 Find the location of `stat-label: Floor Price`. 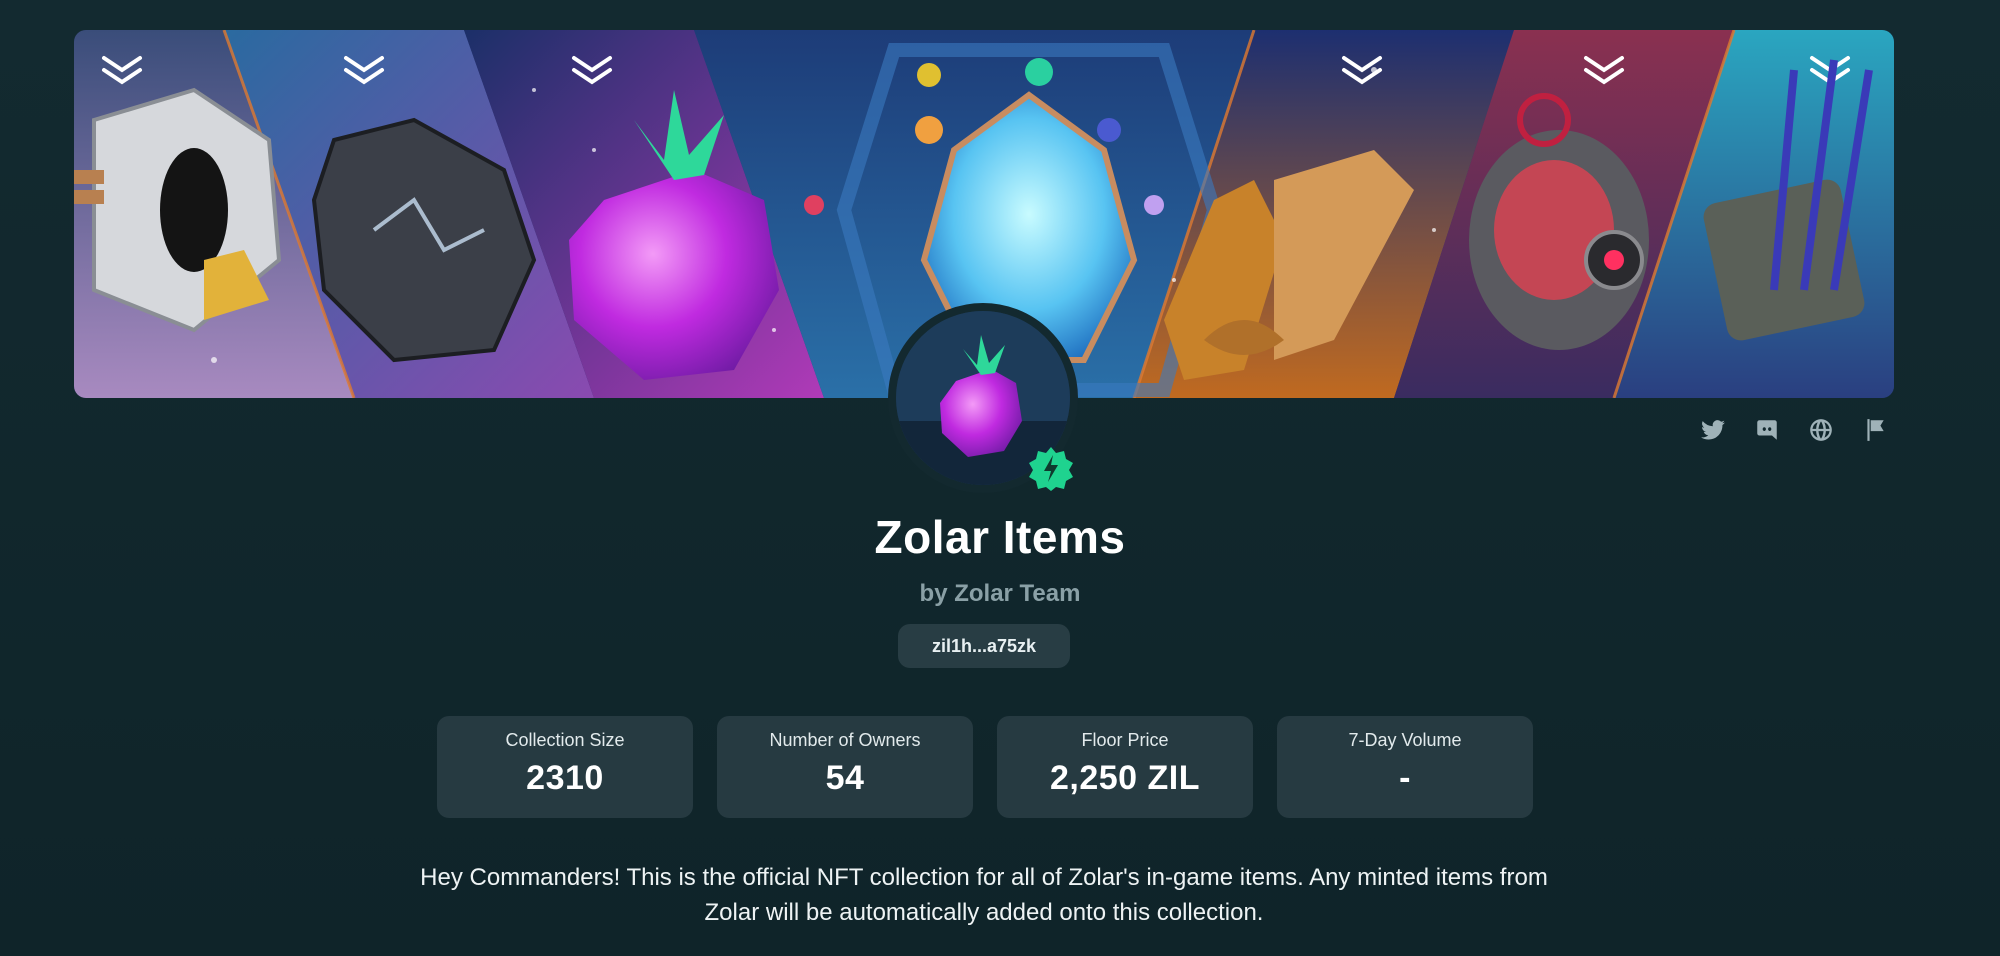

stat-label: Floor Price is located at coordinates (1125, 740).